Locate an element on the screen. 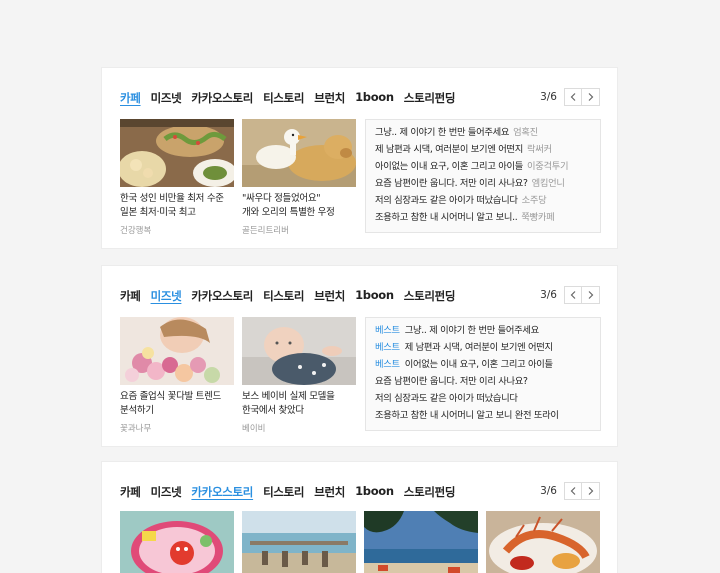  list-item: 베스트 그냥.. 제 이야기 한 번만 들어주세요 is located at coordinates (487, 330).